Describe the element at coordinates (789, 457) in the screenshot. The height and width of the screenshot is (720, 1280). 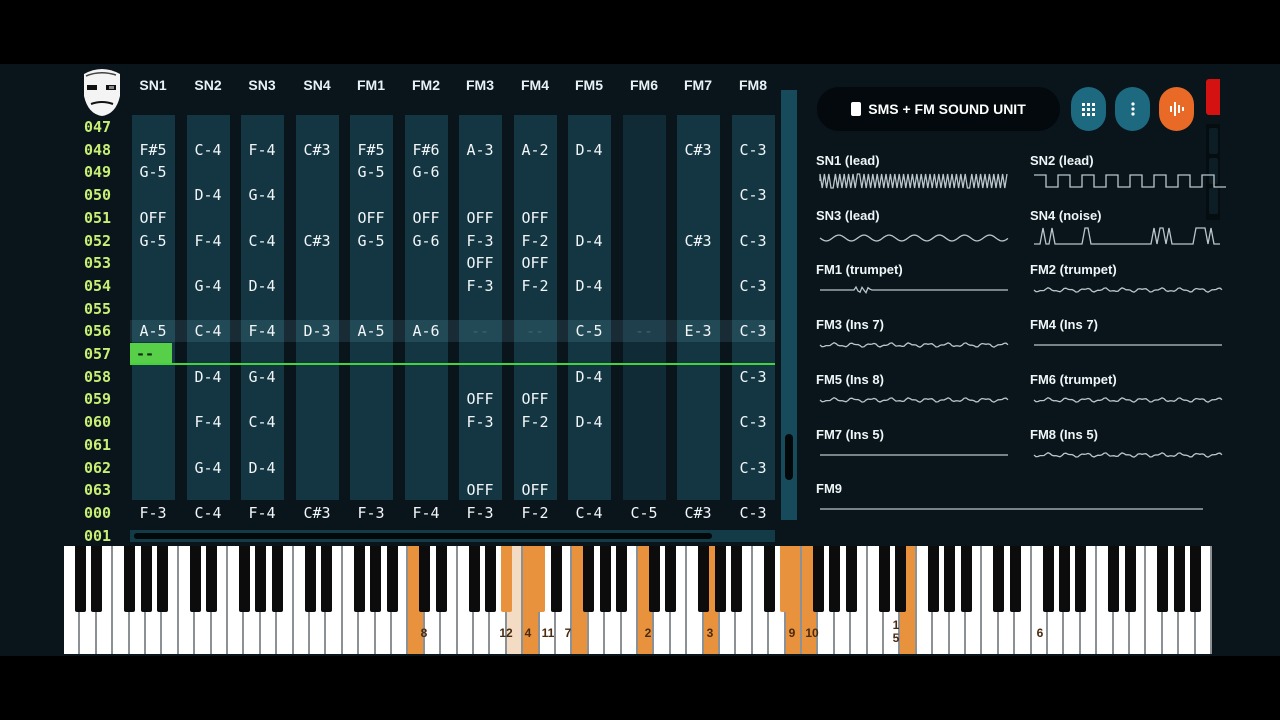
I see `vertical-scroll-thumb` at that location.